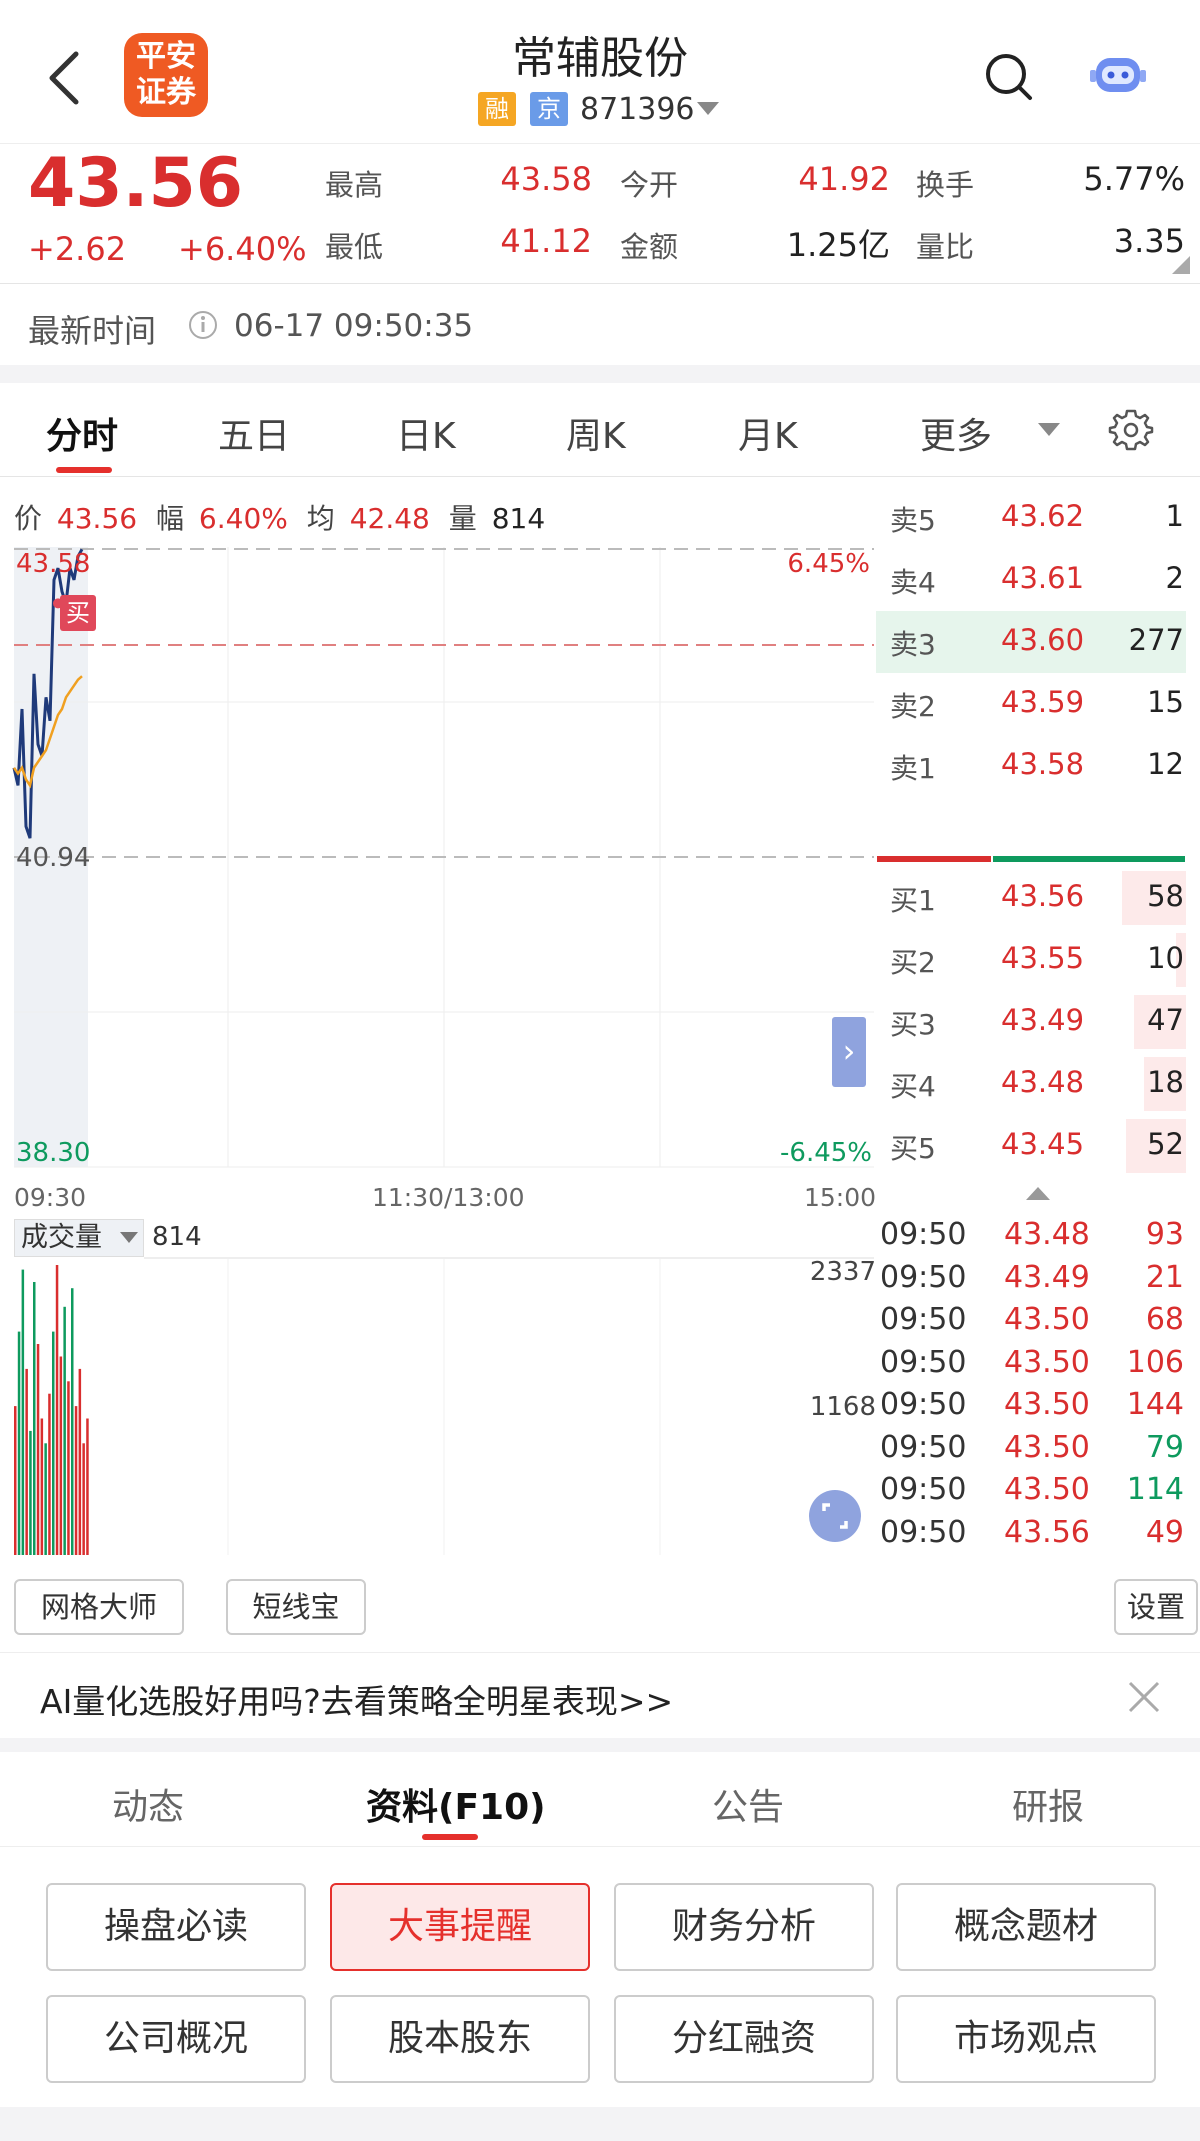 Image resolution: width=1200 pixels, height=2141 pixels. I want to click on ask-level-label: 卖1, so click(913, 768).